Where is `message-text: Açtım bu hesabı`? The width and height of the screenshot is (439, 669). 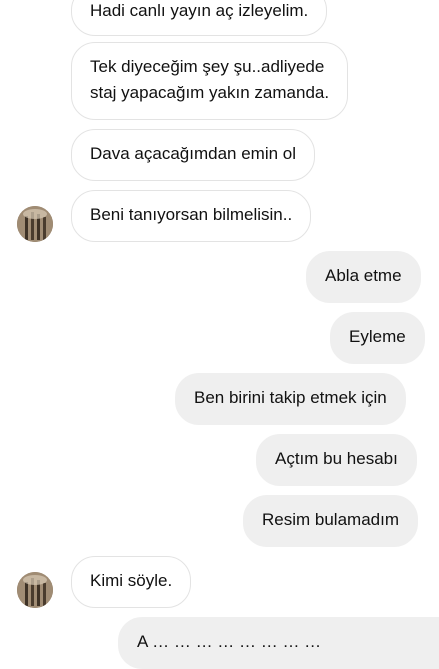 message-text: Açtım bu hesabı is located at coordinates (336, 458).